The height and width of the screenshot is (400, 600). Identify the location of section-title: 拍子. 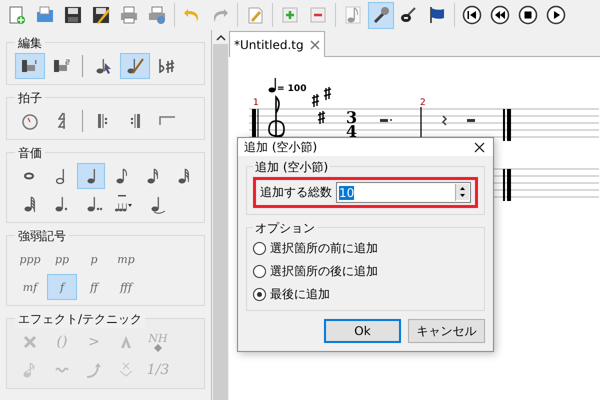
(30, 98).